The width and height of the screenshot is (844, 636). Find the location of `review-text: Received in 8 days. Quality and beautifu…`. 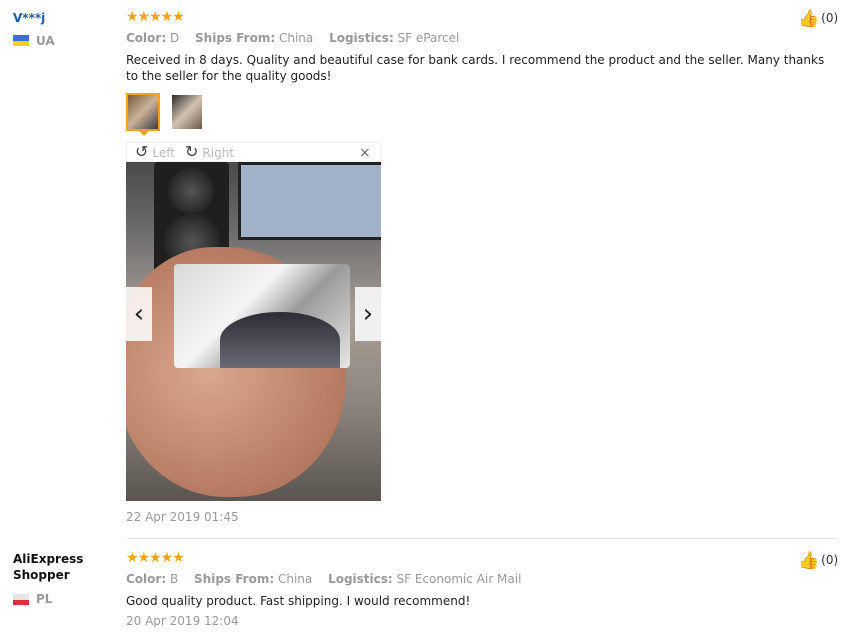

review-text: Received in 8 days. Quality and beautifu… is located at coordinates (475, 68).